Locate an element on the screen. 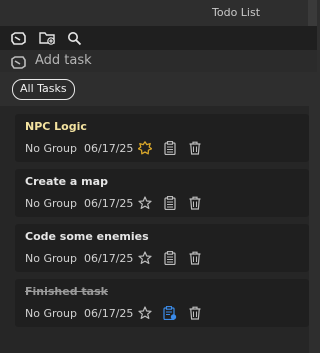 The image size is (320, 353). task-card: Code some enemies No Group 06/17/25 is located at coordinates (162, 248).